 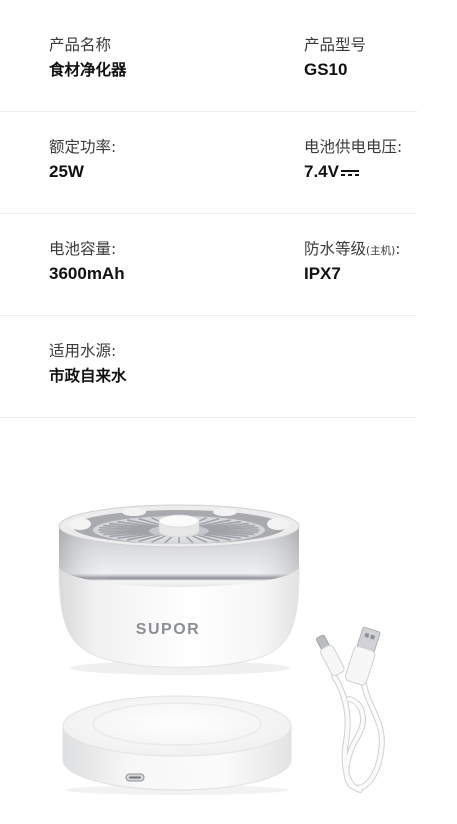 What do you see at coordinates (208, 265) in the screenshot?
I see `spec-row: 电池容量: 3600mAh 防水等级(主机): IPX7` at bounding box center [208, 265].